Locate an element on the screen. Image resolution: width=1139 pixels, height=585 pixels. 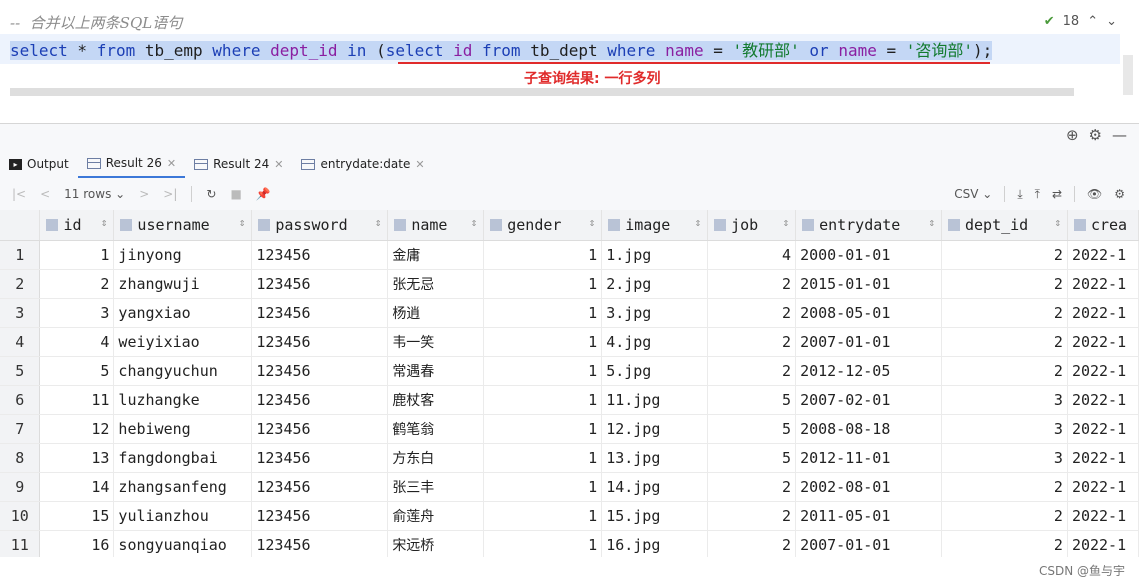
cell-username: fangdongbai is located at coordinates (183, 458).